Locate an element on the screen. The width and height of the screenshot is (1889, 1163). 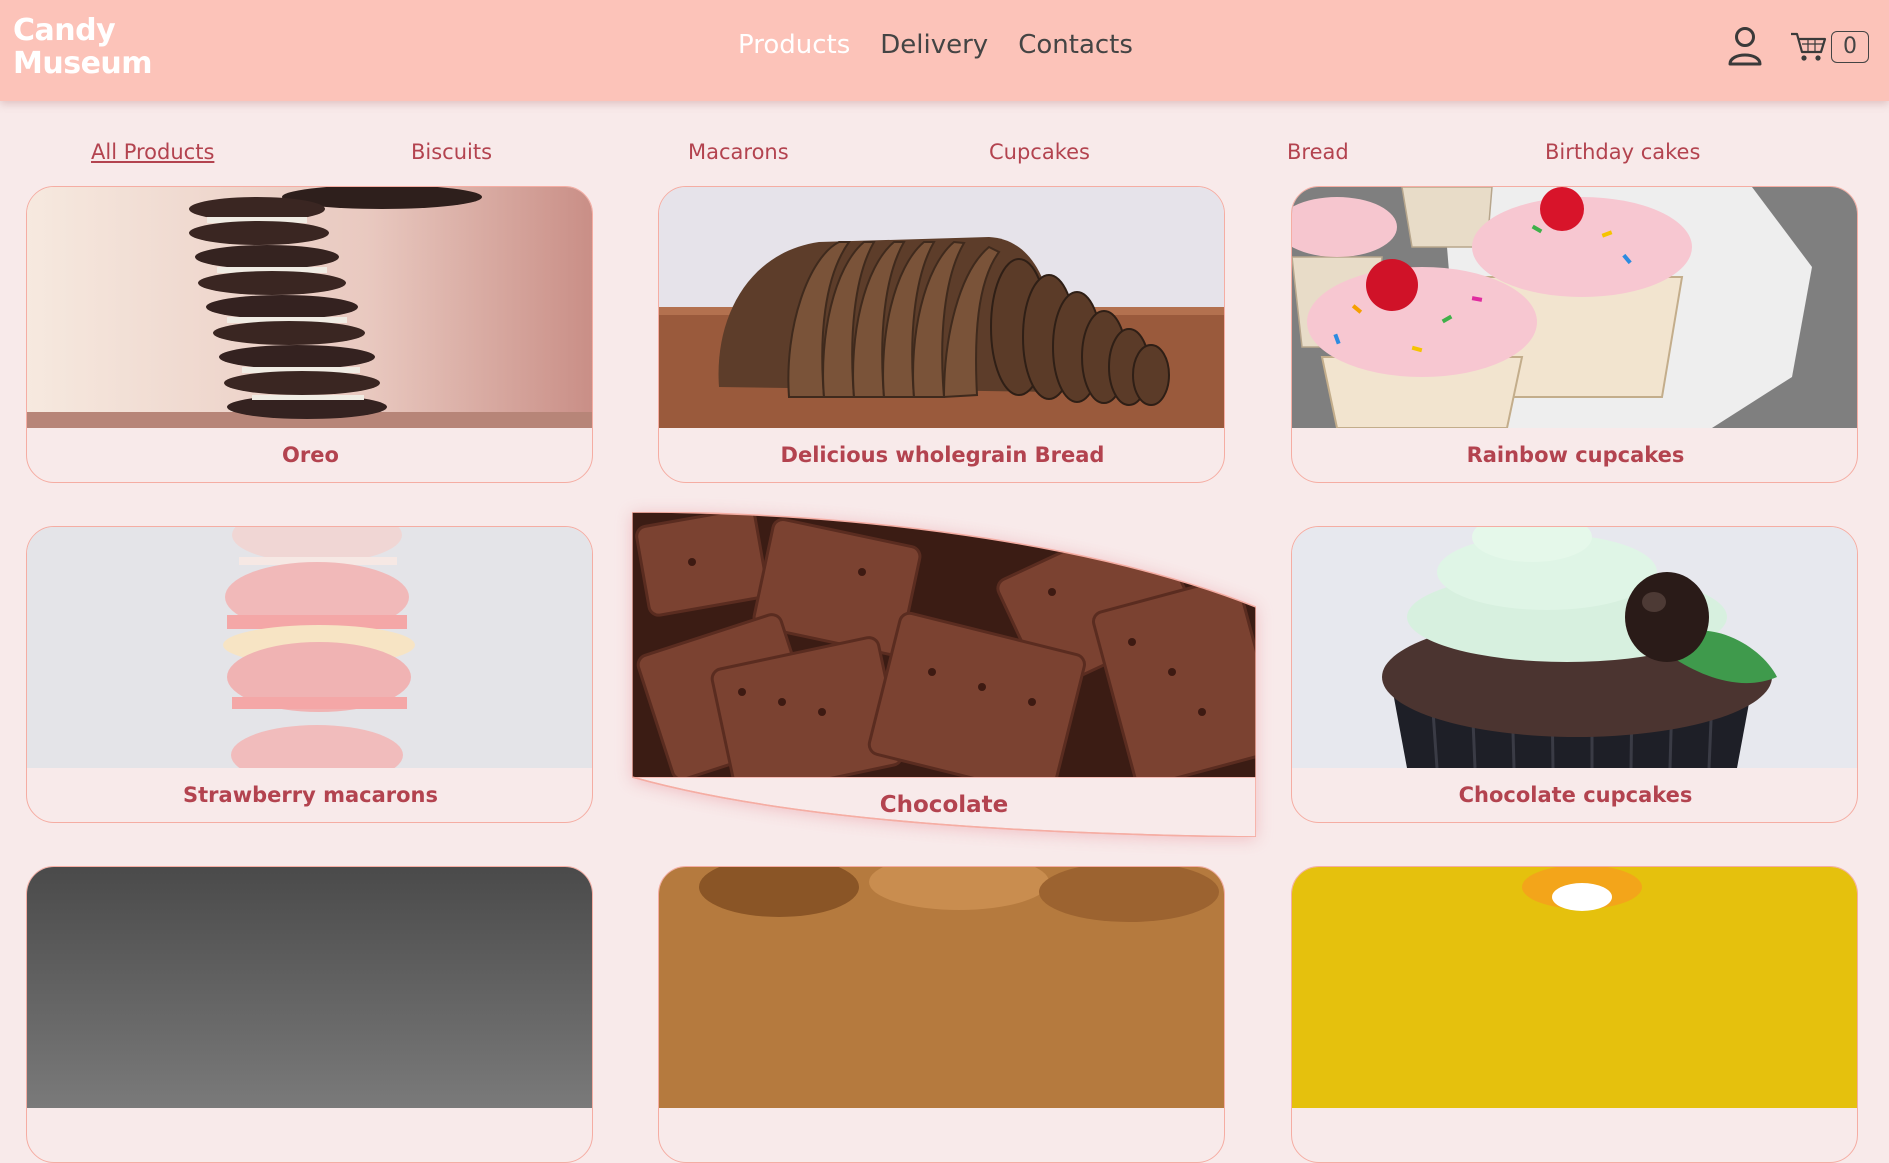
category-bread: Bread is located at coordinates (1318, 152).